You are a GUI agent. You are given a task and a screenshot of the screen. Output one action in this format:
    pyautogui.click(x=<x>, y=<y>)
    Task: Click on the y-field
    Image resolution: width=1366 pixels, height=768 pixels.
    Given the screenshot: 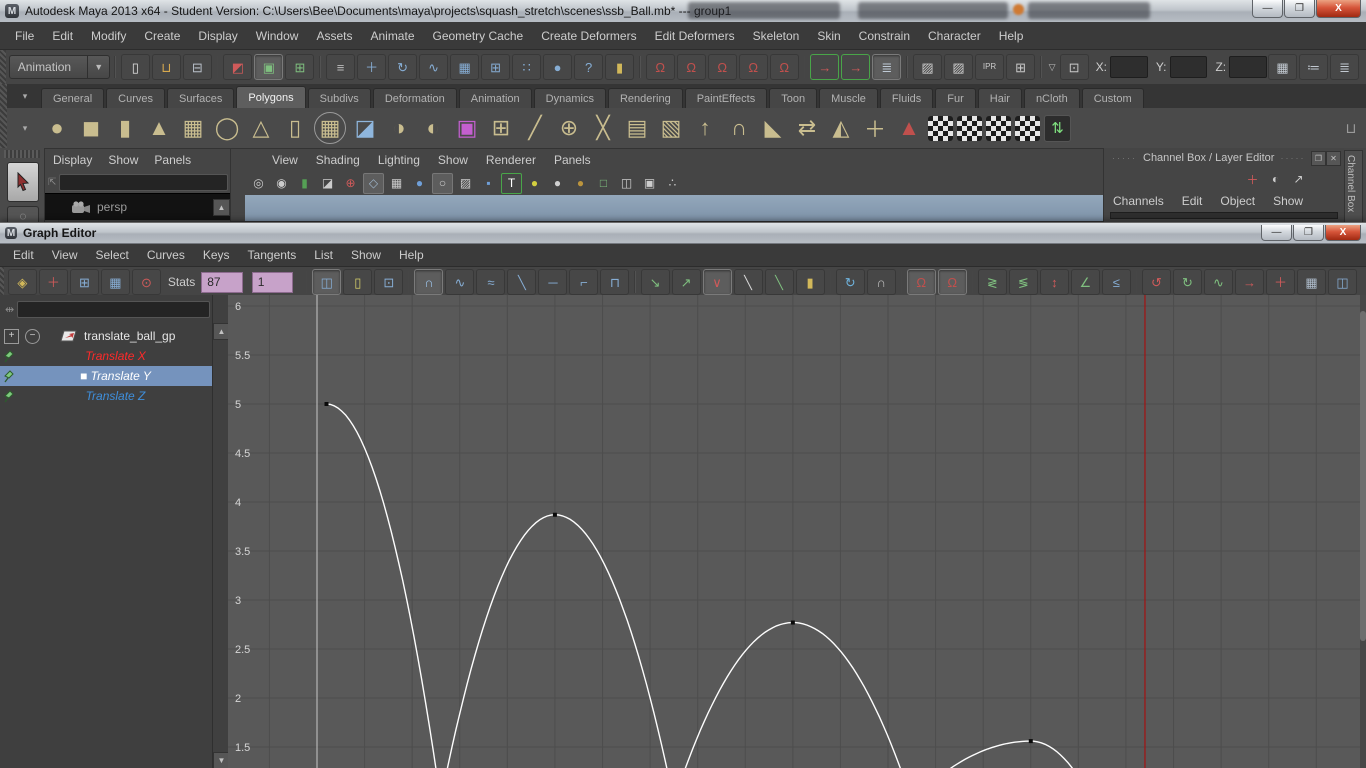 What is the action you would take?
    pyautogui.click(x=1188, y=67)
    